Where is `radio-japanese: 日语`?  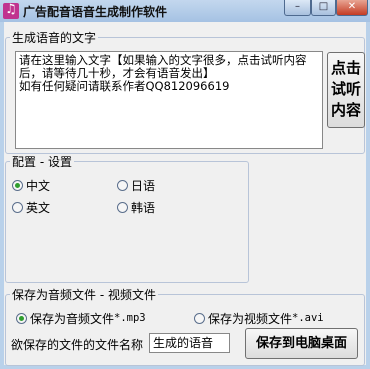
radio-japanese: 日语 is located at coordinates (136, 185).